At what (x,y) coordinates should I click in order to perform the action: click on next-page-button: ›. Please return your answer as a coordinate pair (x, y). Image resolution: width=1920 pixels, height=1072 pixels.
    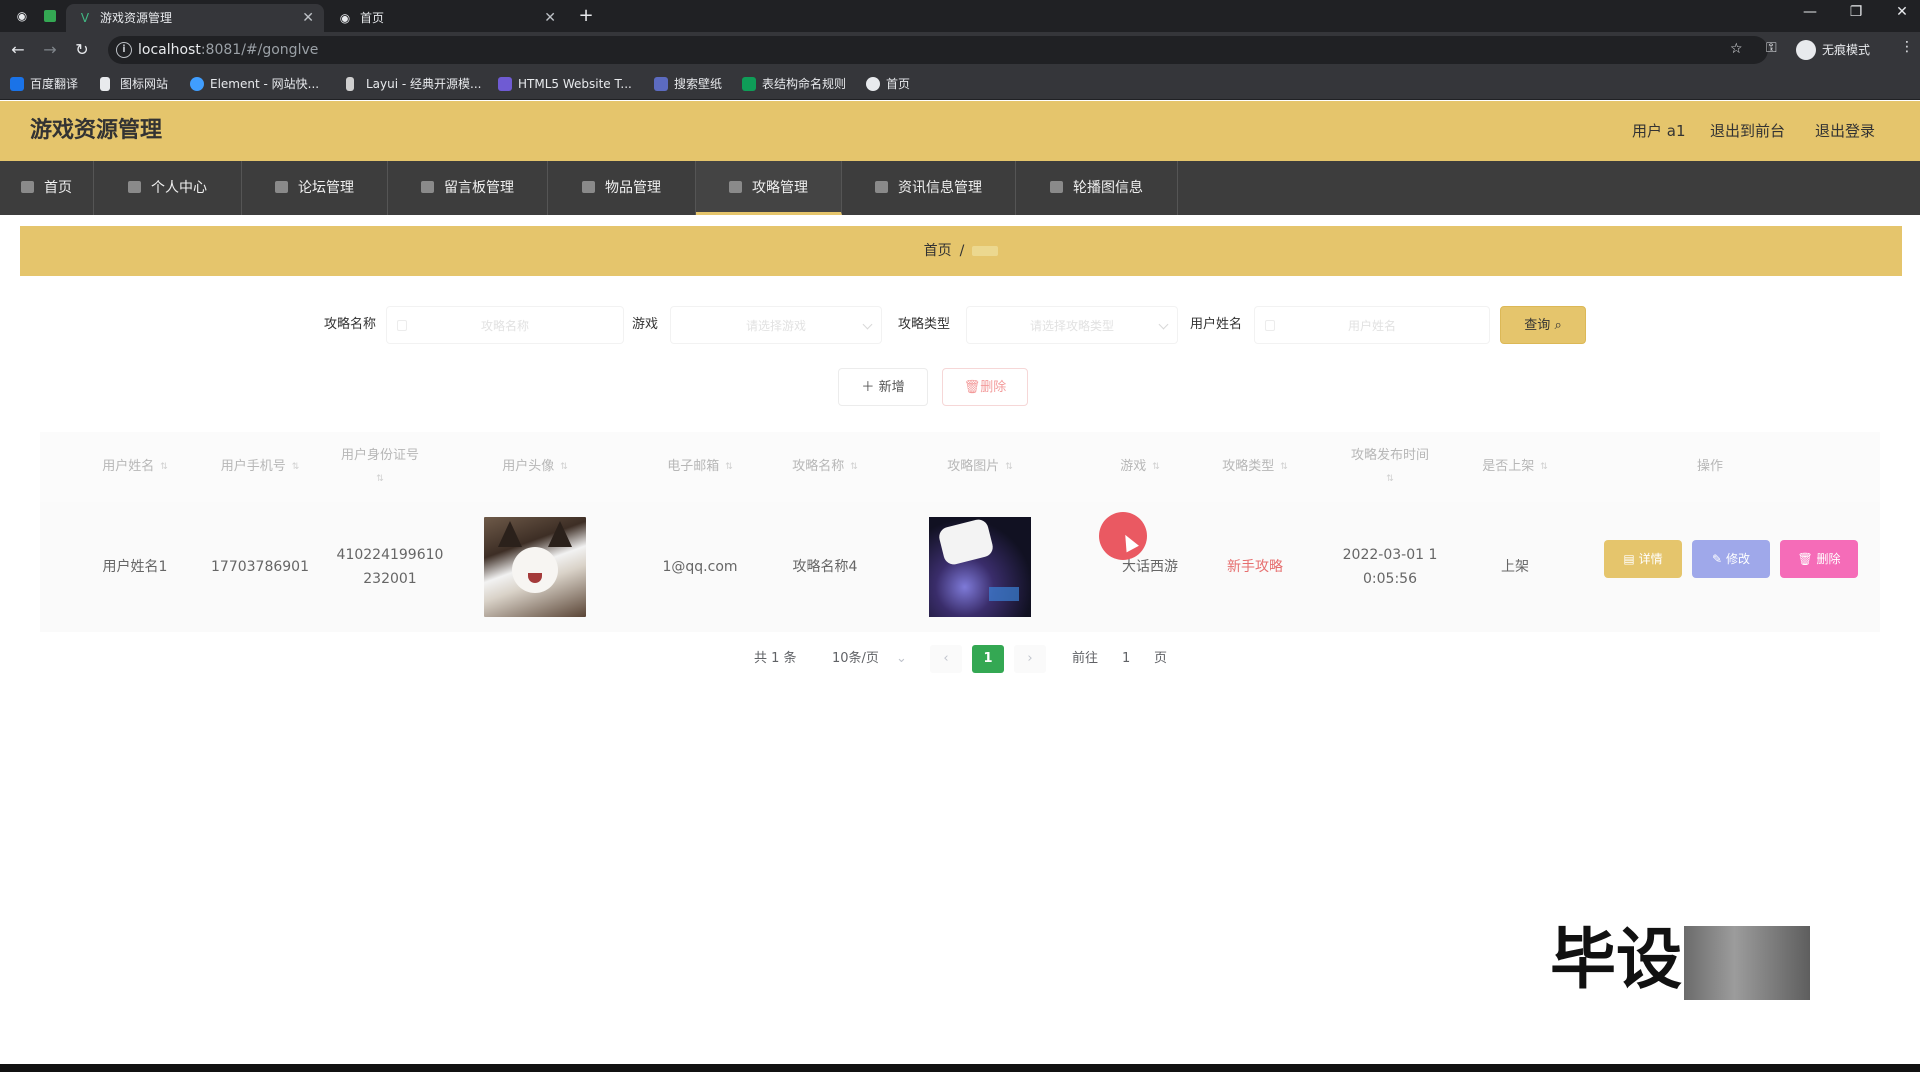
    Looking at the image, I should click on (1030, 659).